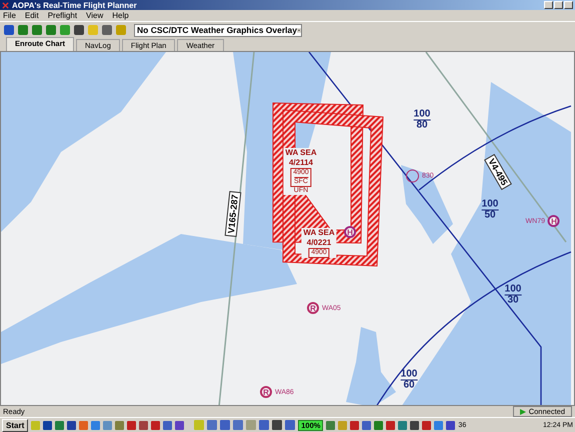 The width and height of the screenshot is (575, 432). I want to click on tfr-number: 4/2114, so click(300, 163).